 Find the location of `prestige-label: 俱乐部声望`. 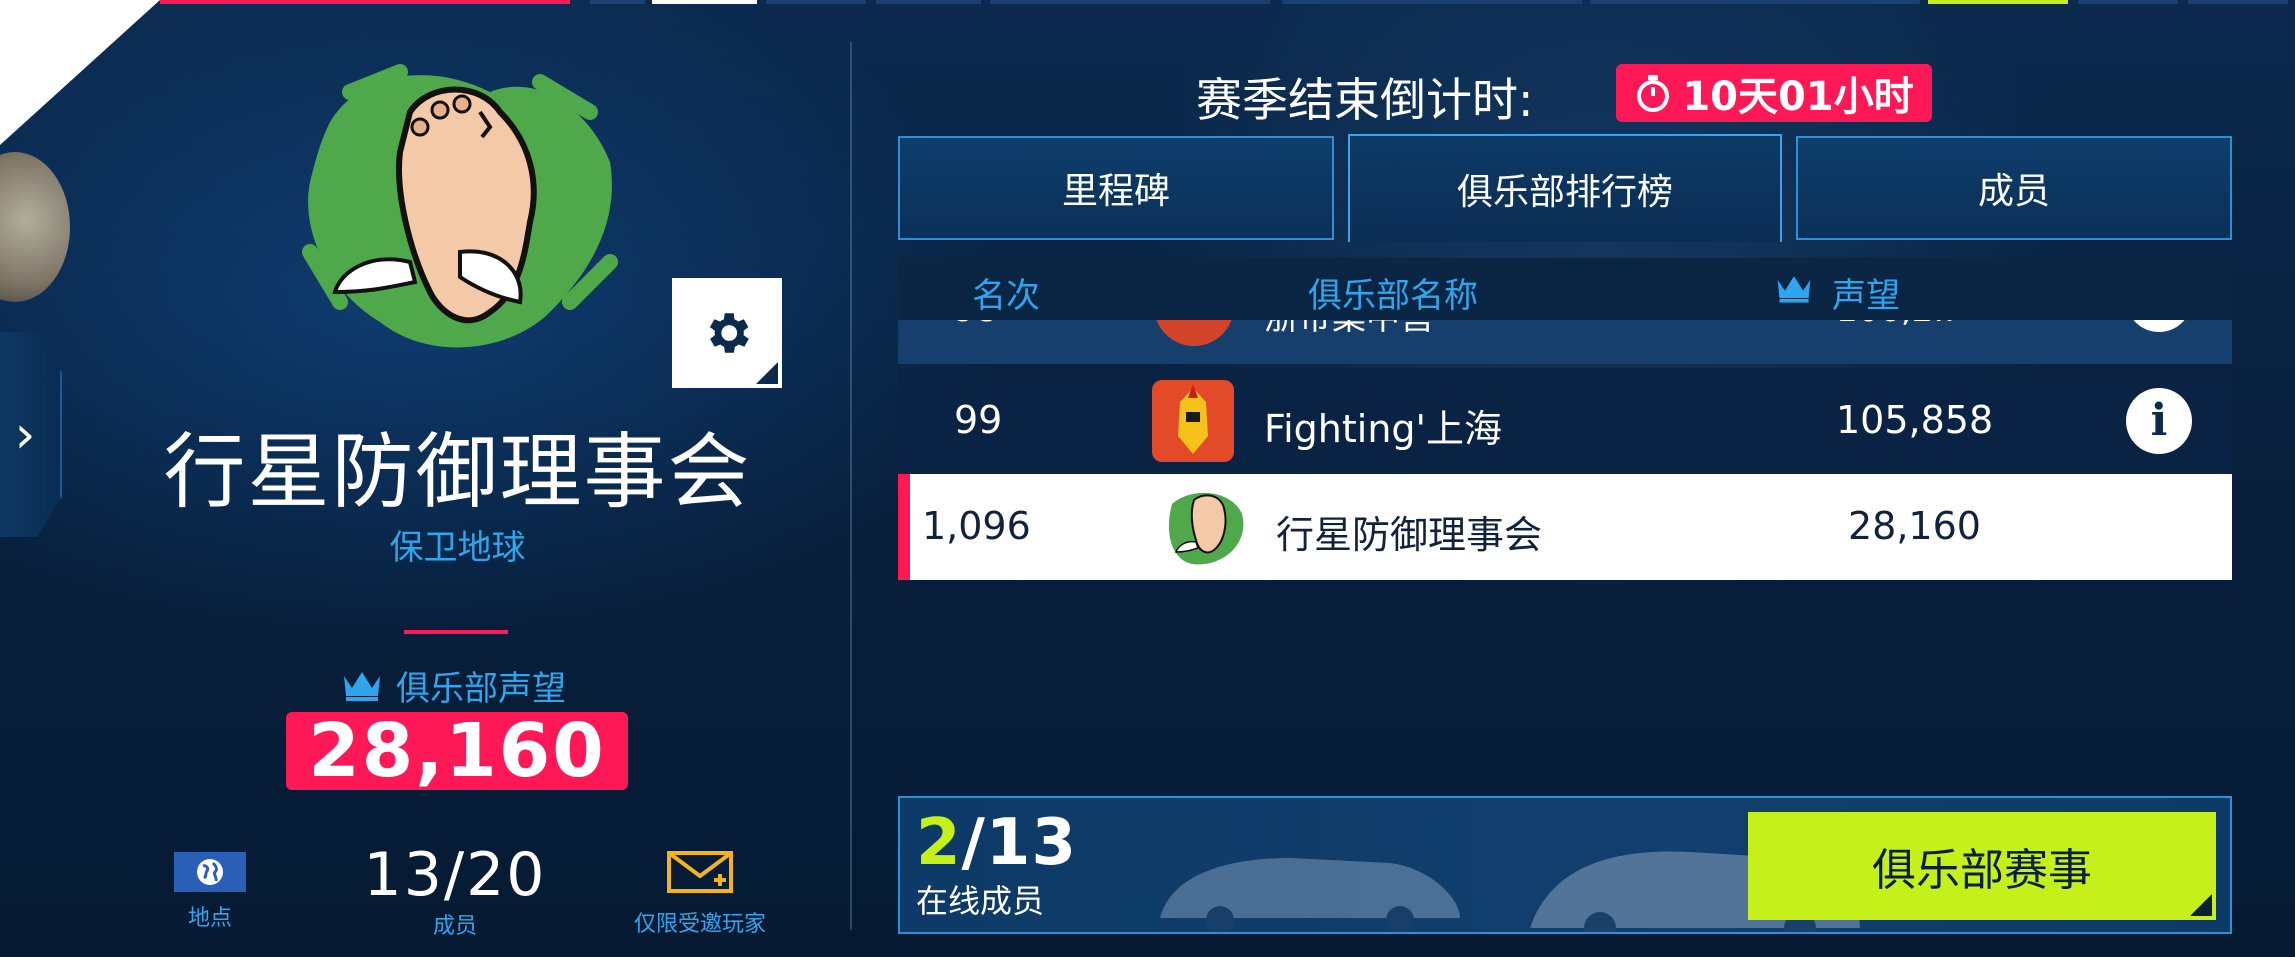

prestige-label: 俱乐部声望 is located at coordinates (460, 685).